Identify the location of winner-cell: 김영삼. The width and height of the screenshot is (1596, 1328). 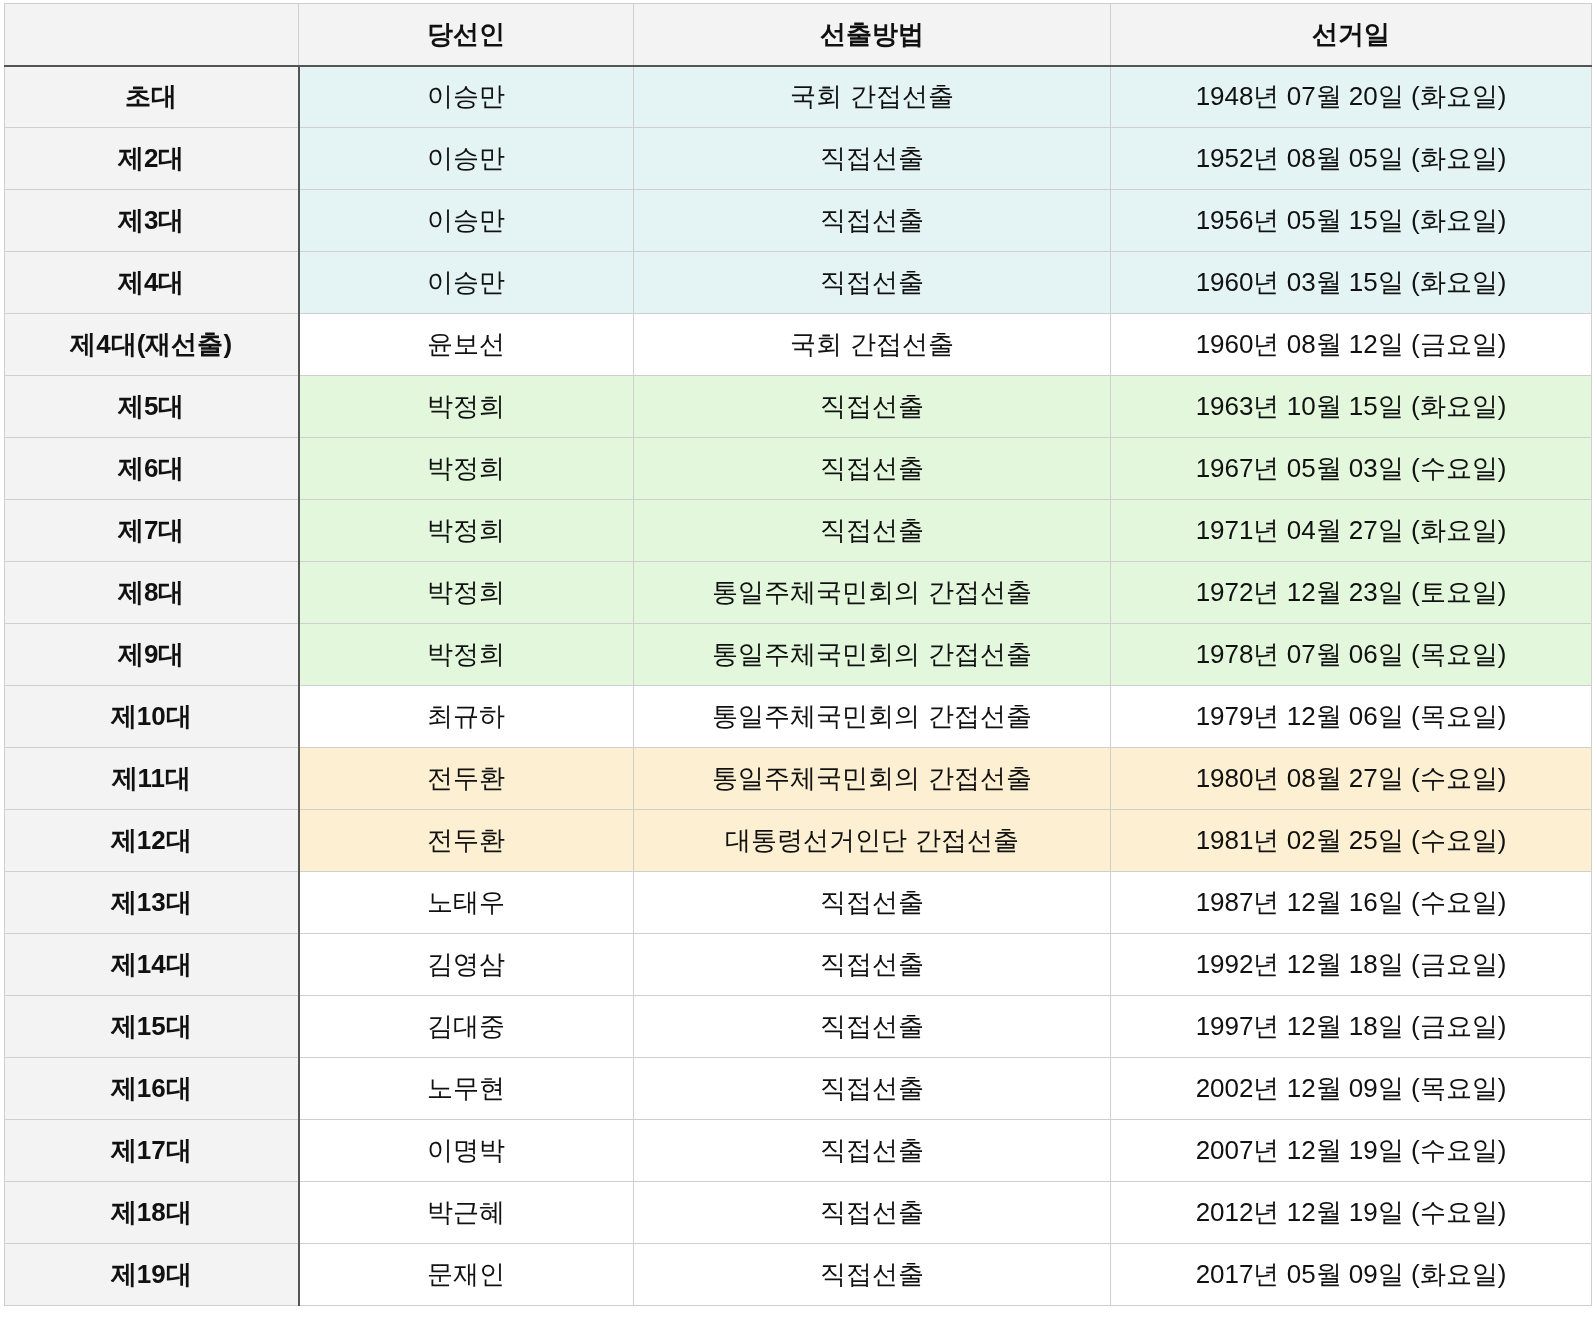
(466, 964).